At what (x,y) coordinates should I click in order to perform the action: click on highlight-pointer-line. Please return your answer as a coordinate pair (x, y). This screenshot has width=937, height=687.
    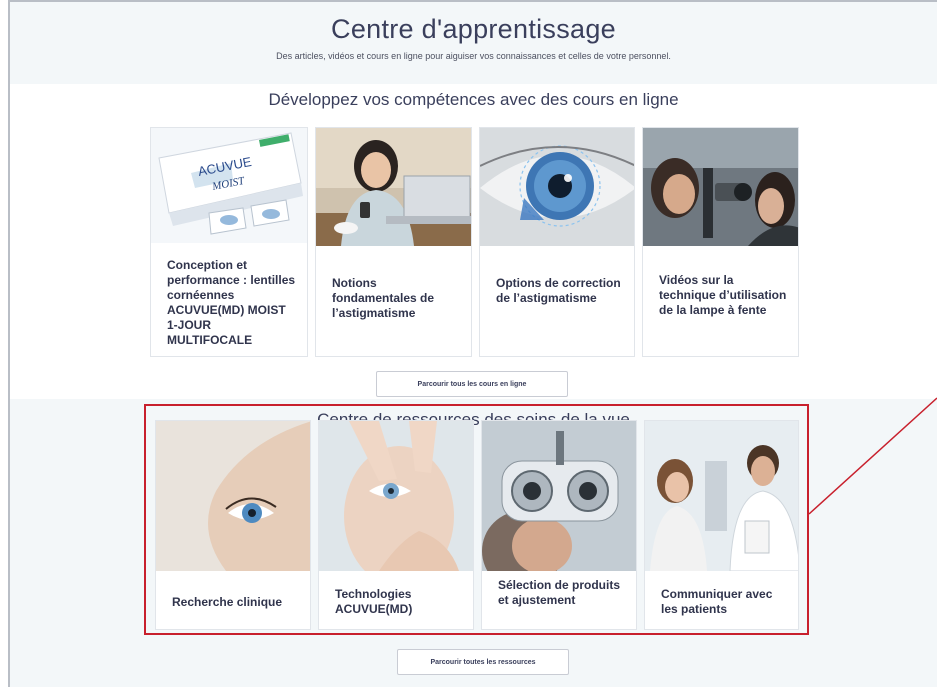
    Looking at the image, I should click on (872, 456).